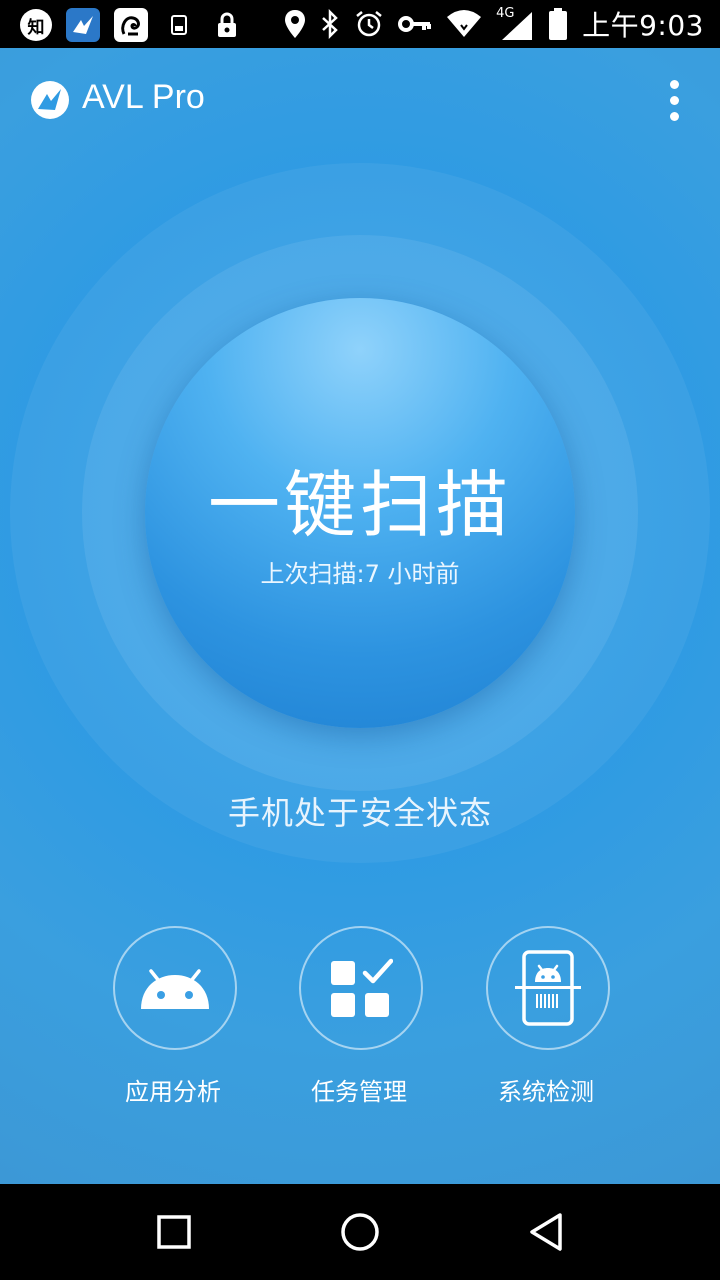 This screenshot has height=1280, width=720. I want to click on vpn-key-icon, so click(415, 24).